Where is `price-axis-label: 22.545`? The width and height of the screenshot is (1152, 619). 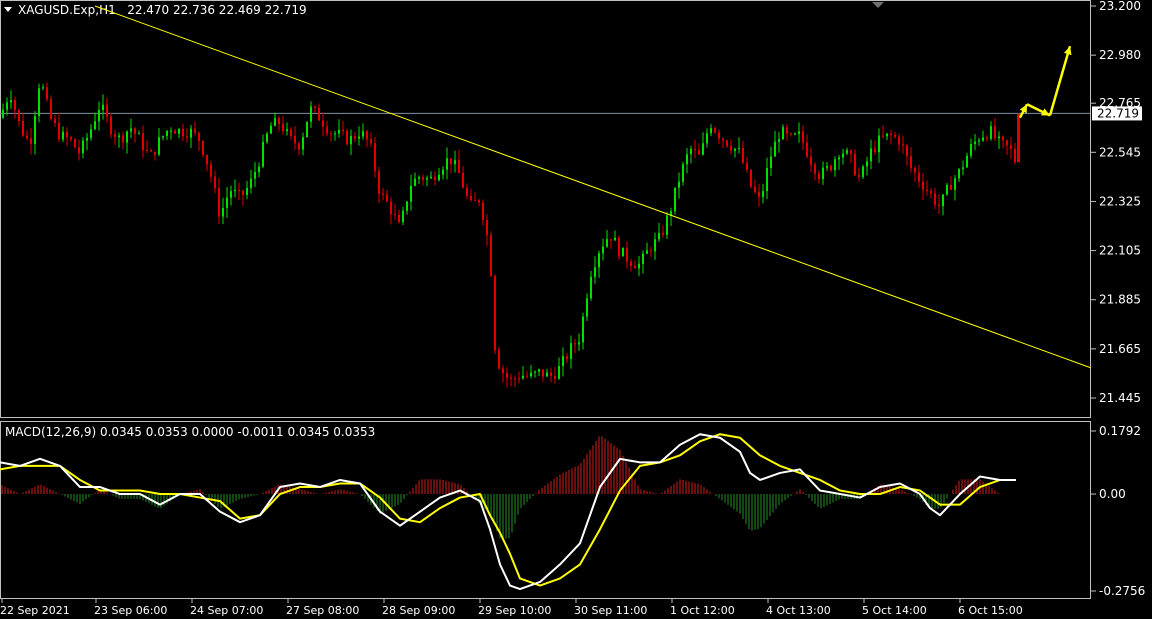
price-axis-label: 22.545 is located at coordinates (1120, 152).